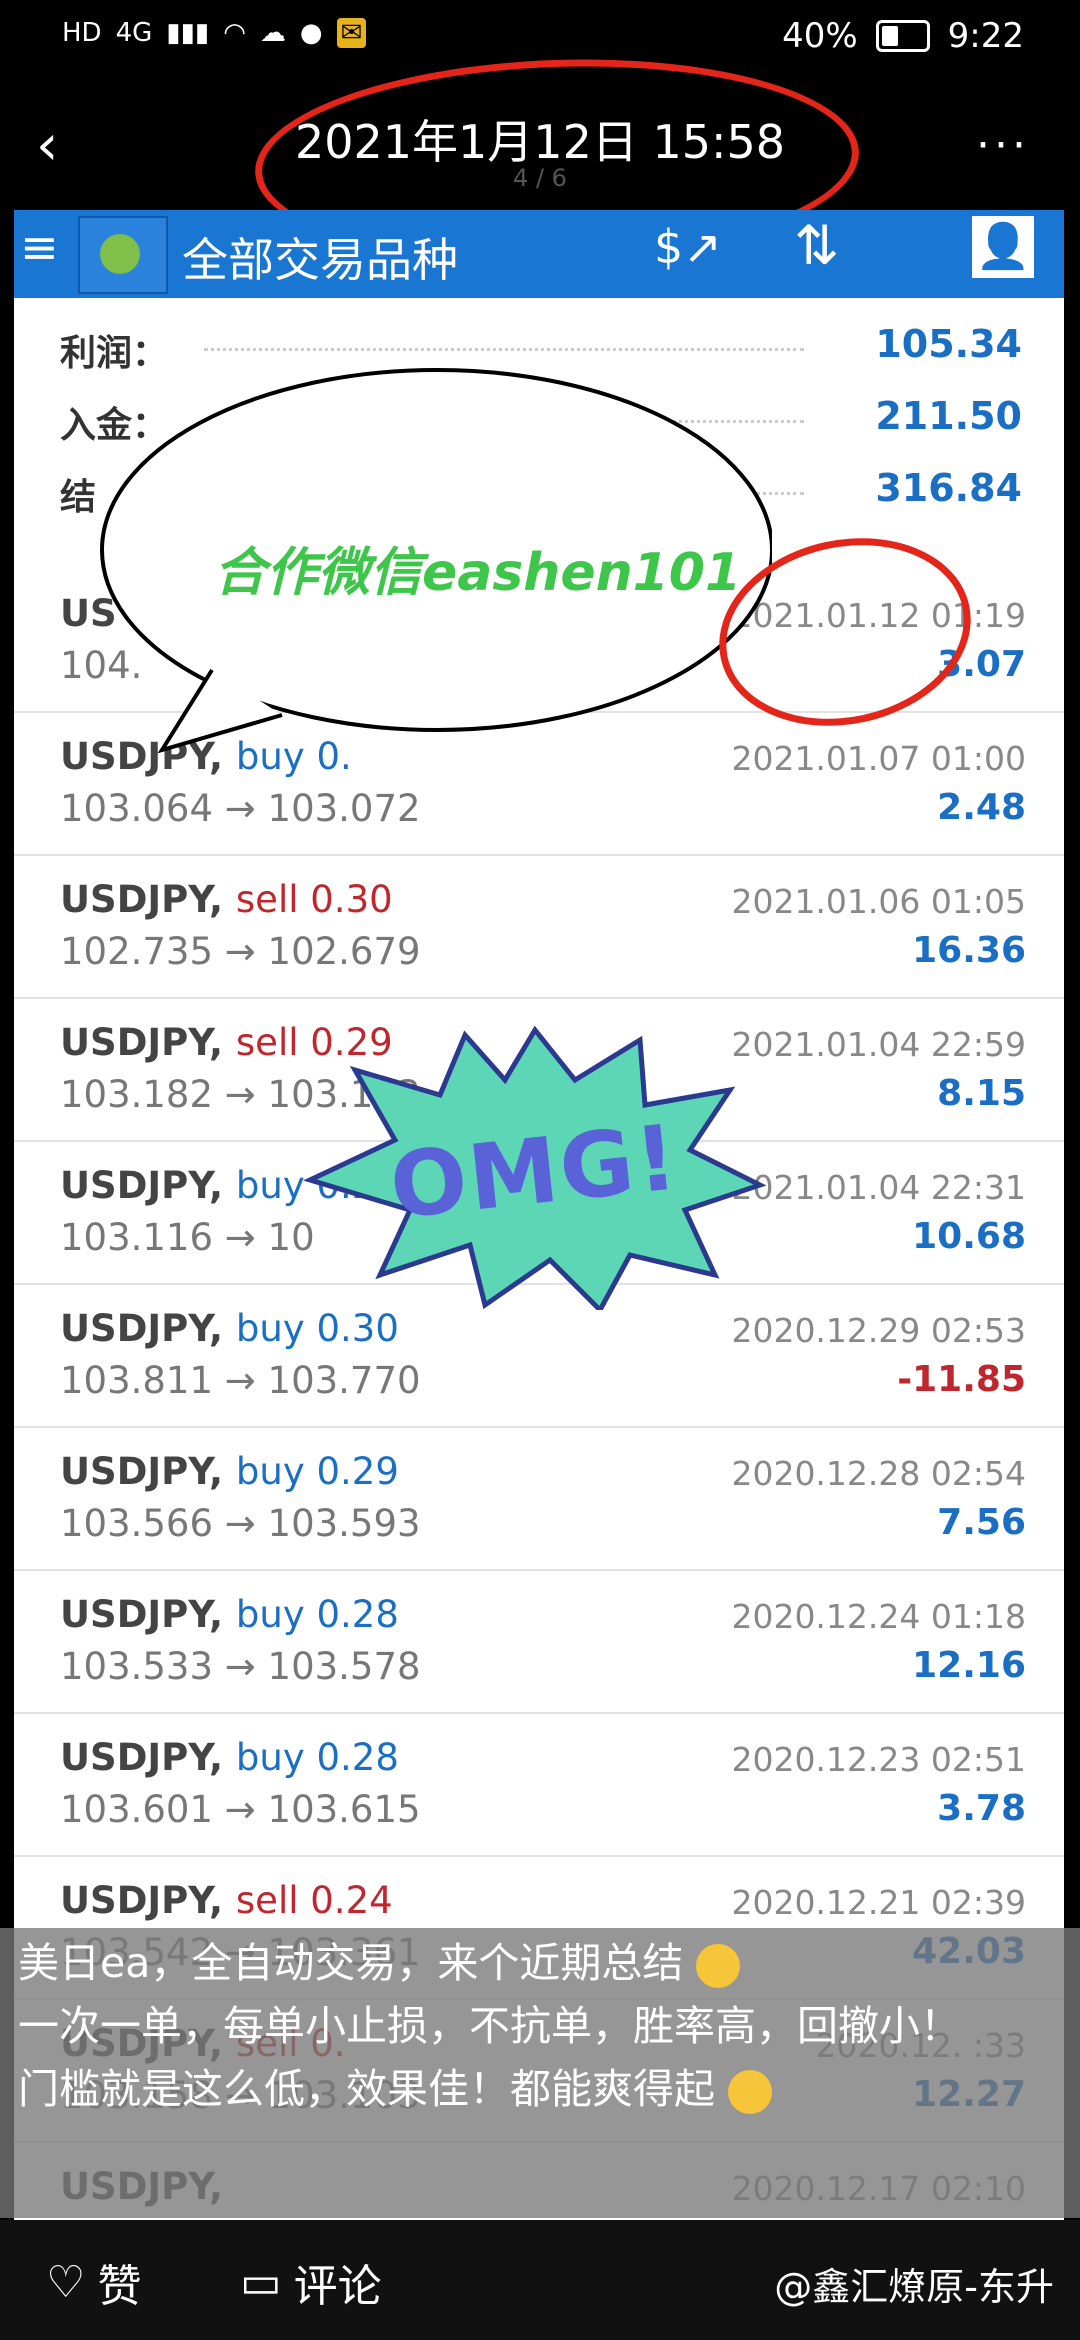 The height and width of the screenshot is (2340, 1080). I want to click on trade-time: 2020.12.24 01:18, so click(878, 1616).